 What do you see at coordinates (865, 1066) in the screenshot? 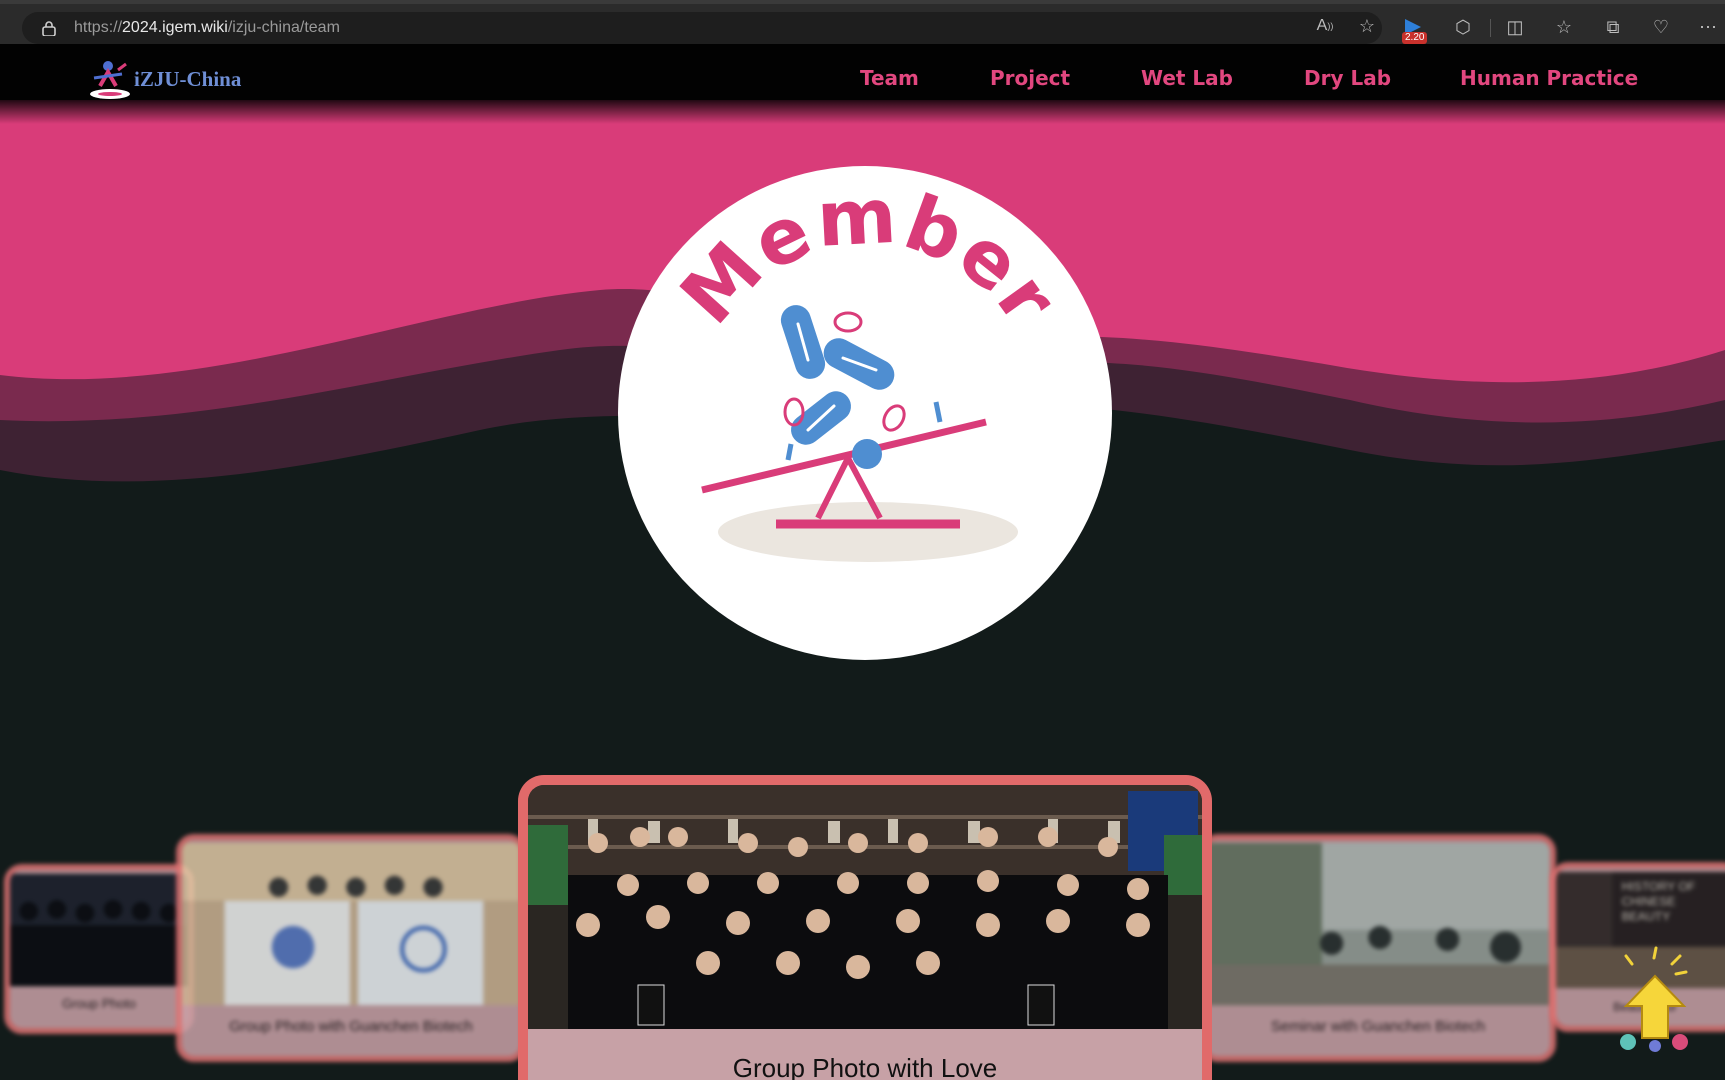
I see `card-caption-active: Group Photo with Love` at bounding box center [865, 1066].